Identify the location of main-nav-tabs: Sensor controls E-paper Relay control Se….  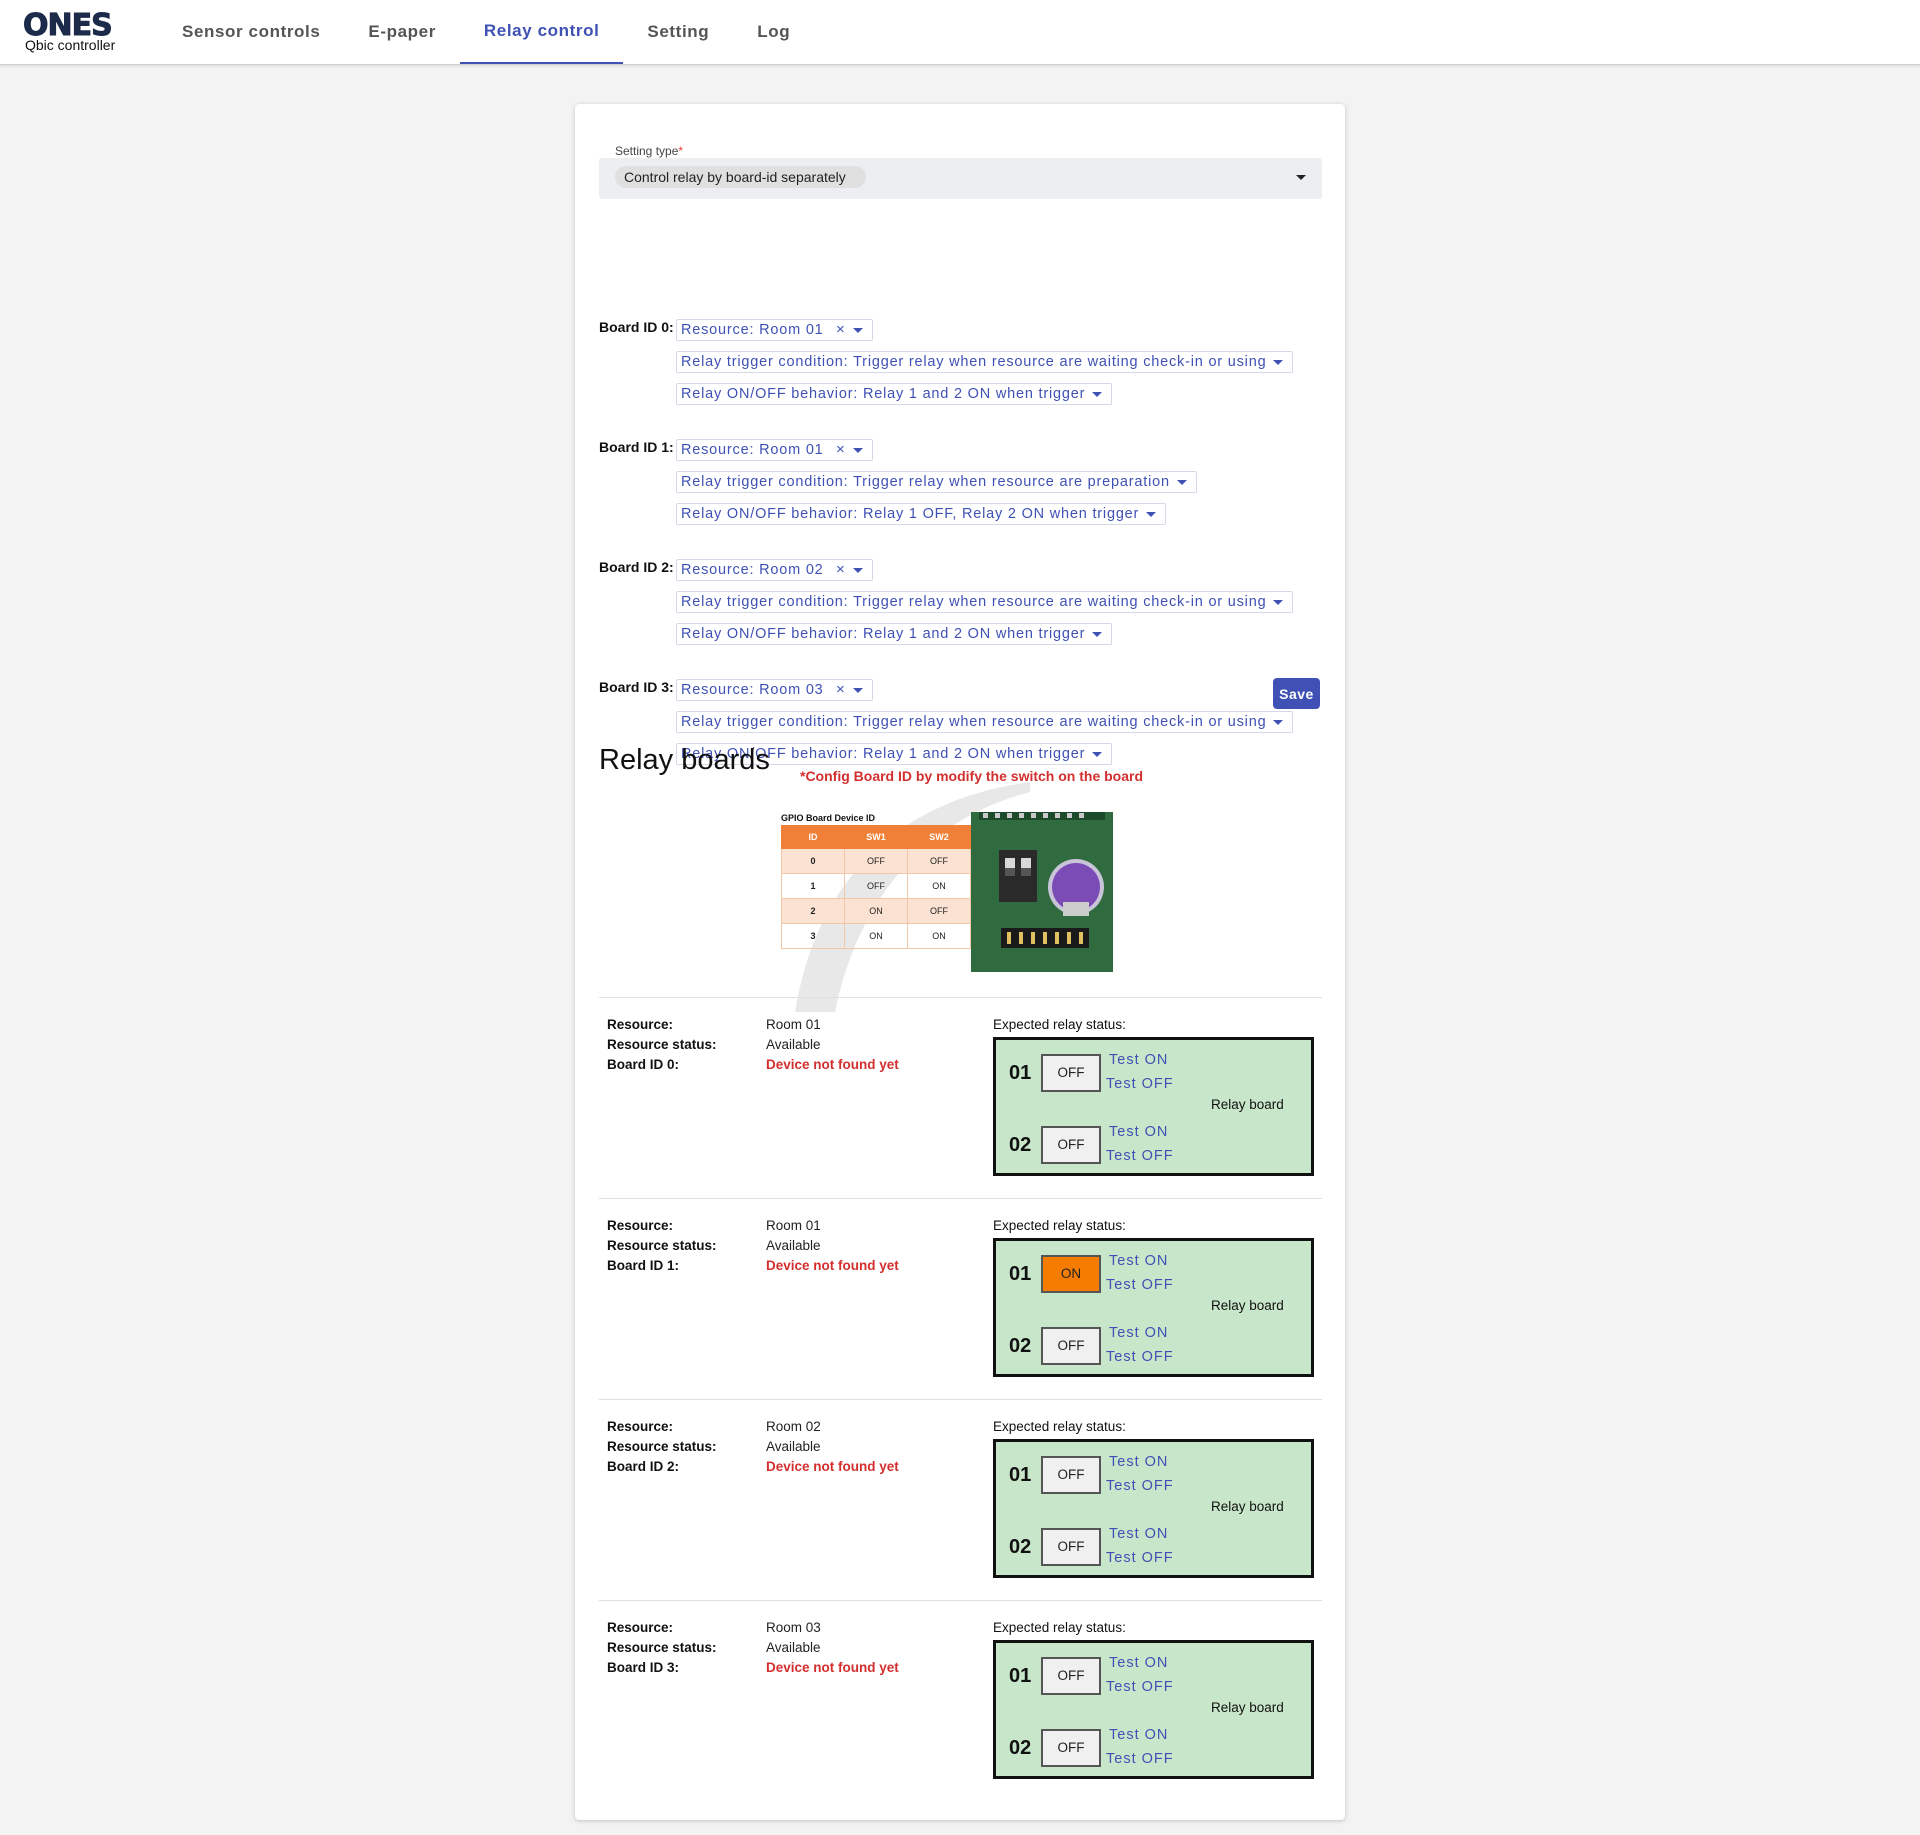
(486, 32).